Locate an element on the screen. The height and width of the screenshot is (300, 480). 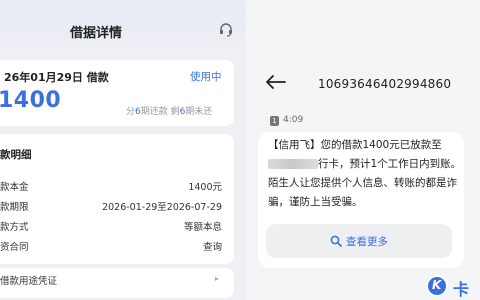
status-badge: 使用中 is located at coordinates (206, 77).